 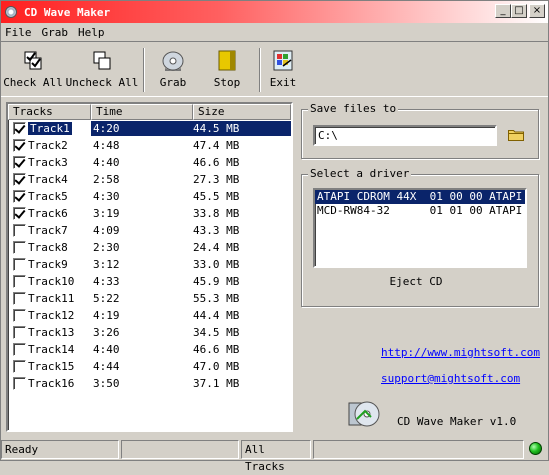 What do you see at coordinates (519, 11) in the screenshot?
I see `maximize-button: □` at bounding box center [519, 11].